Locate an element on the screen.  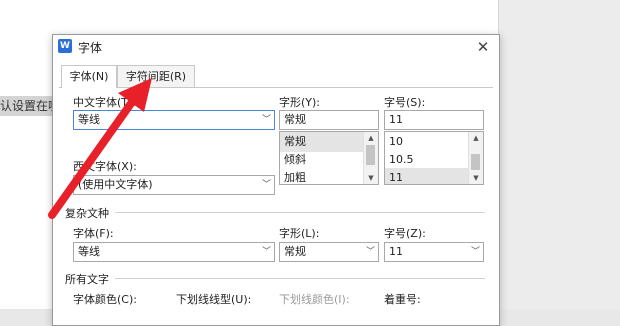
size-scrollbar: ▲ ▼ is located at coordinates (475, 158).